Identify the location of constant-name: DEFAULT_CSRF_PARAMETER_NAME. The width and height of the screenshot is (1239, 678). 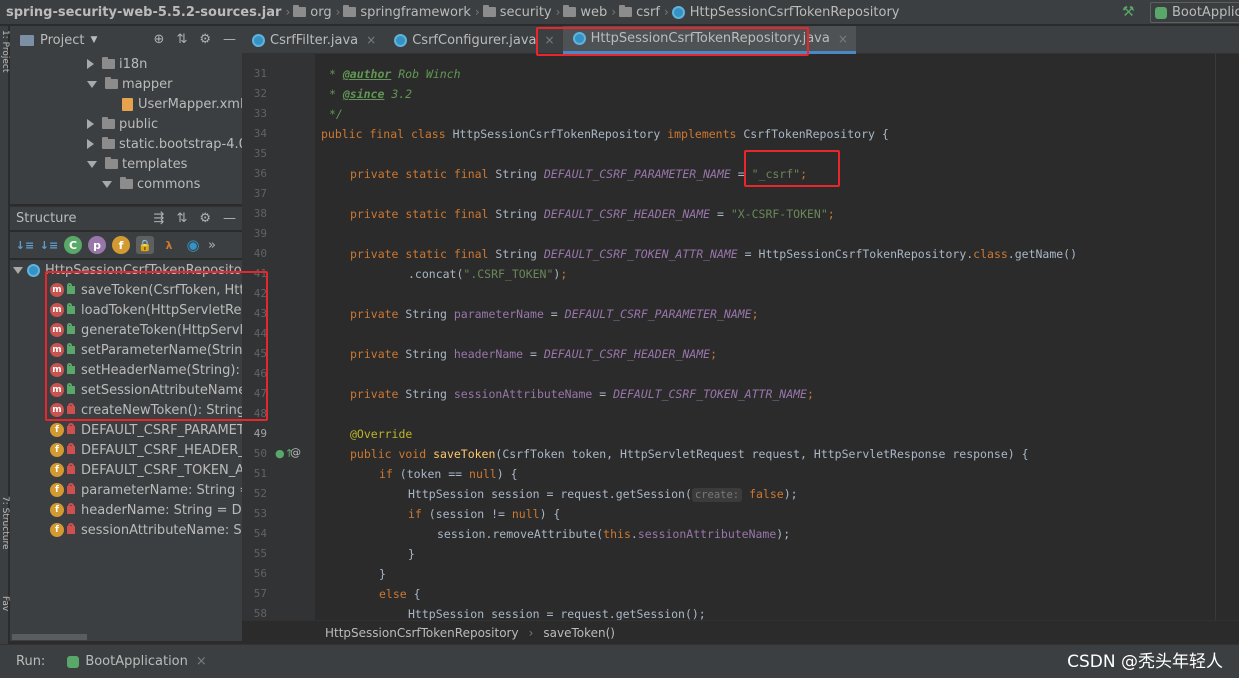
(637, 174).